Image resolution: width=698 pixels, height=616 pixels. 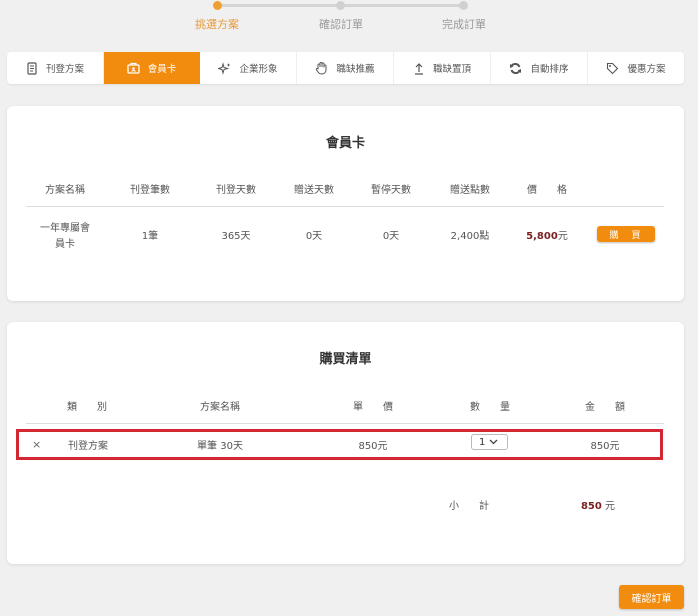 What do you see at coordinates (220, 446) in the screenshot?
I see `item-plan-name: 單筆 30天` at bounding box center [220, 446].